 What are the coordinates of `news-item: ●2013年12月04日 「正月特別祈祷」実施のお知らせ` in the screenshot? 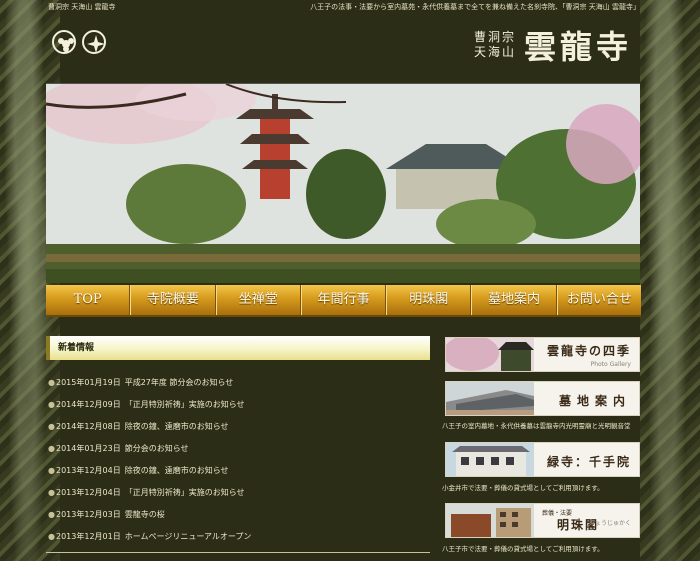 It's located at (238, 493).